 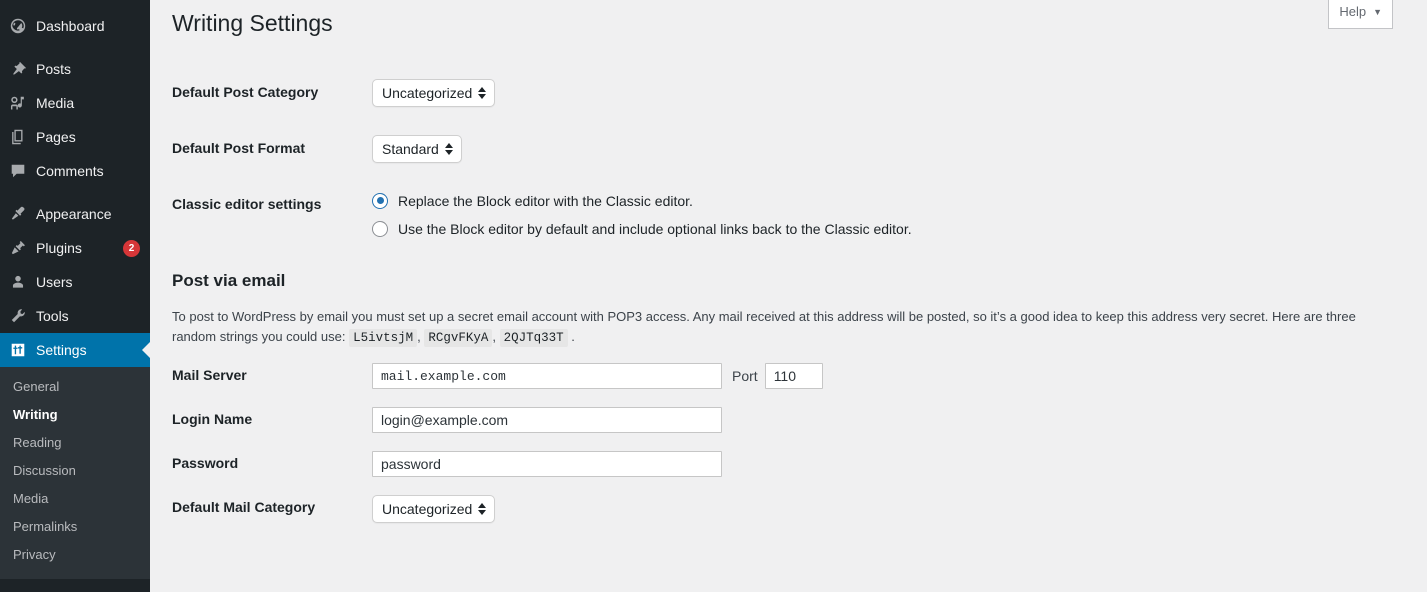 What do you see at coordinates (383, 337) in the screenshot?
I see `random-string-1: L5ivtsjM` at bounding box center [383, 337].